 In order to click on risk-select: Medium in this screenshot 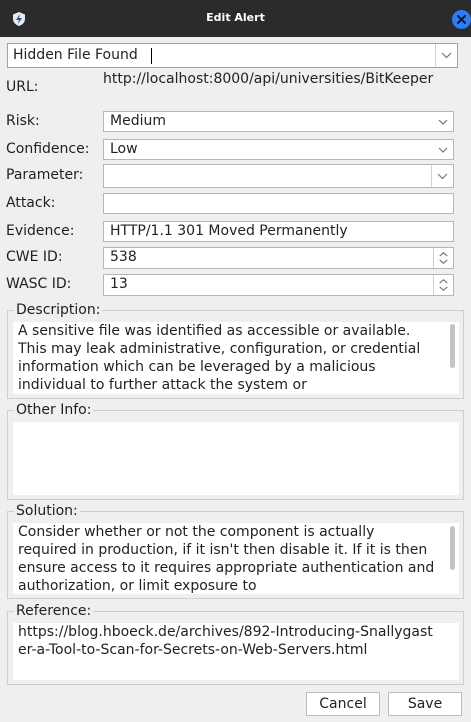, I will do `click(278, 121)`.